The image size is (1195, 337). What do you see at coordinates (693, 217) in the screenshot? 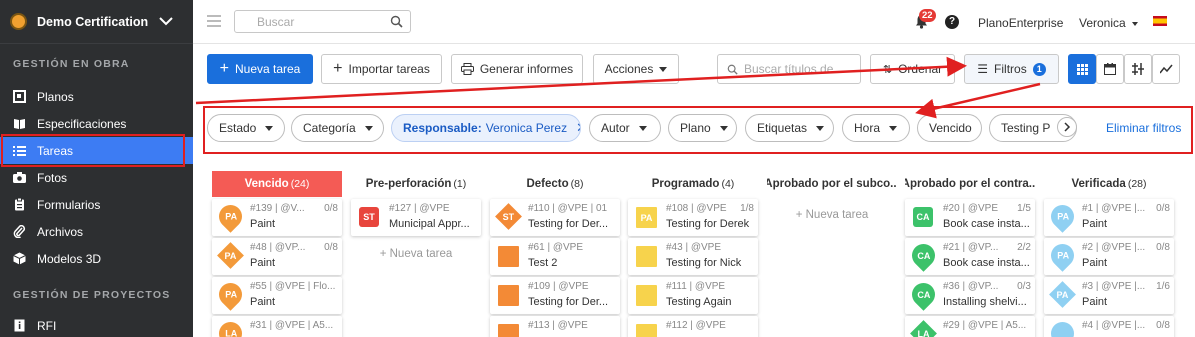
I see `task-card: PA #108 | @VPE 1/8 Testing for Derek` at bounding box center [693, 217].